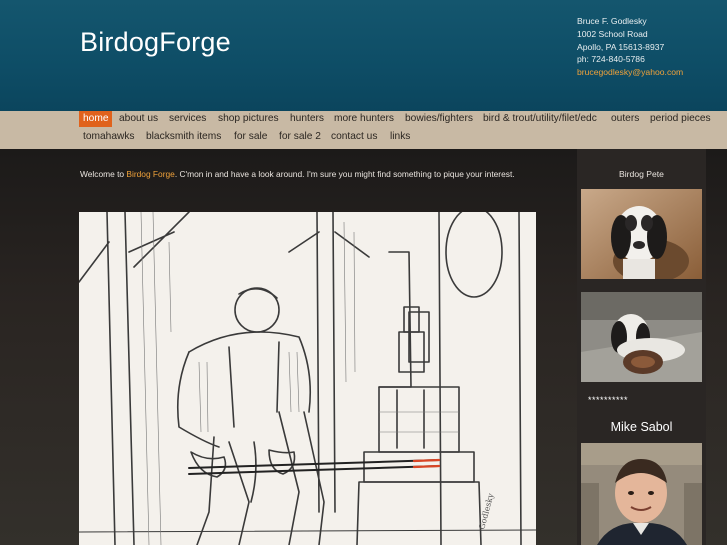 Image resolution: width=727 pixels, height=545 pixels. I want to click on nav-item-hunters: hunters, so click(307, 119).